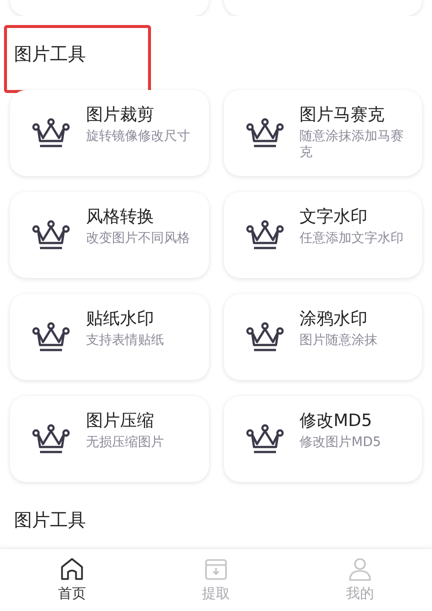 The image size is (432, 611). I want to click on tool-description: 任意添加文字水印, so click(352, 239).